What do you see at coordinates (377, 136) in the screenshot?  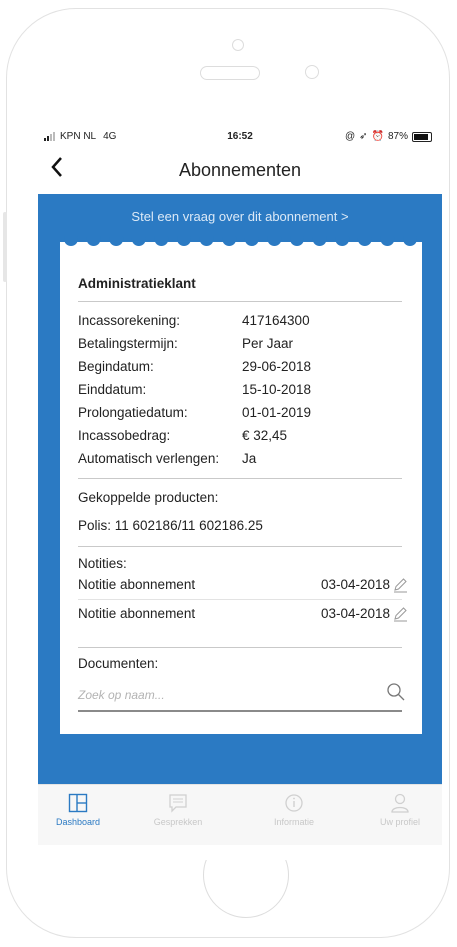 I see `alarm-icon: ⏰` at bounding box center [377, 136].